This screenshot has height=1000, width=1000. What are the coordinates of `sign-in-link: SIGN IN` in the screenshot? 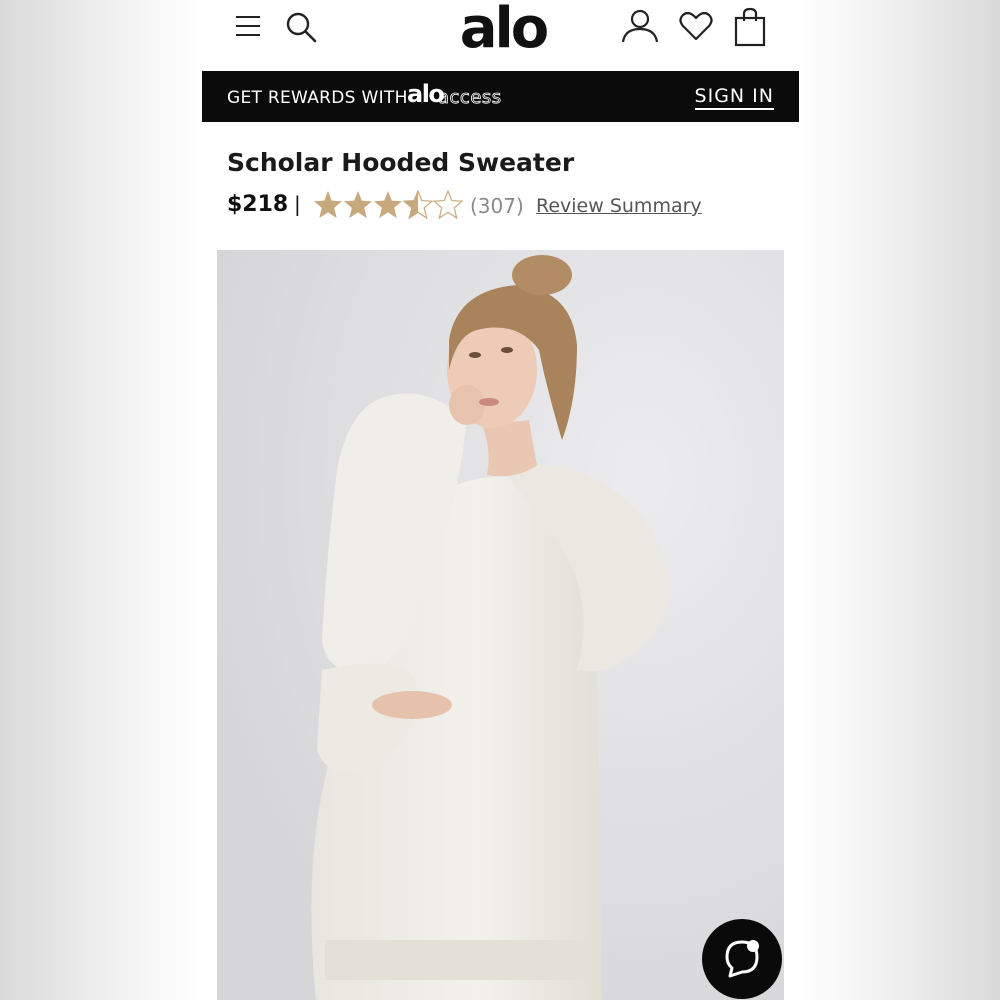 It's located at (734, 97).